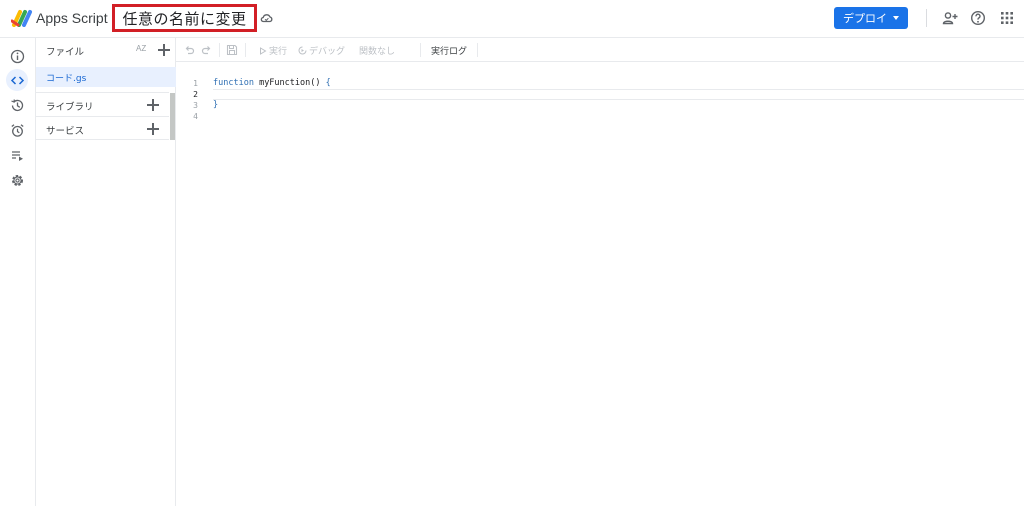 Image resolution: width=1024 pixels, height=506 pixels. Describe the element at coordinates (263, 50) in the screenshot. I see `play-icon` at that location.